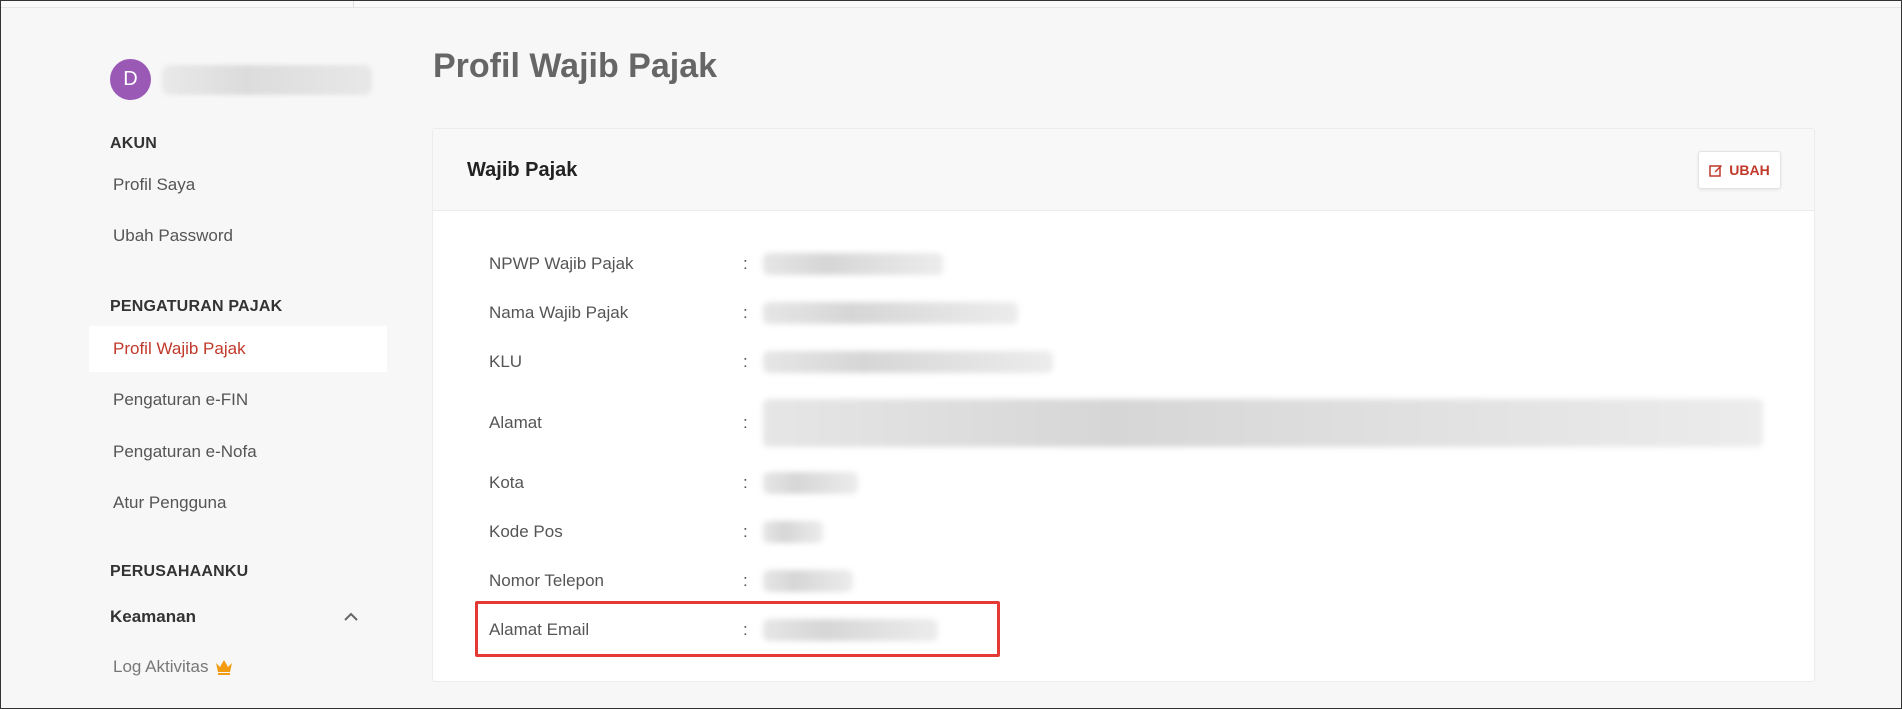 This screenshot has height=709, width=1902. Describe the element at coordinates (559, 312) in the screenshot. I see `field-label: Nama Wajib Pajak` at that location.